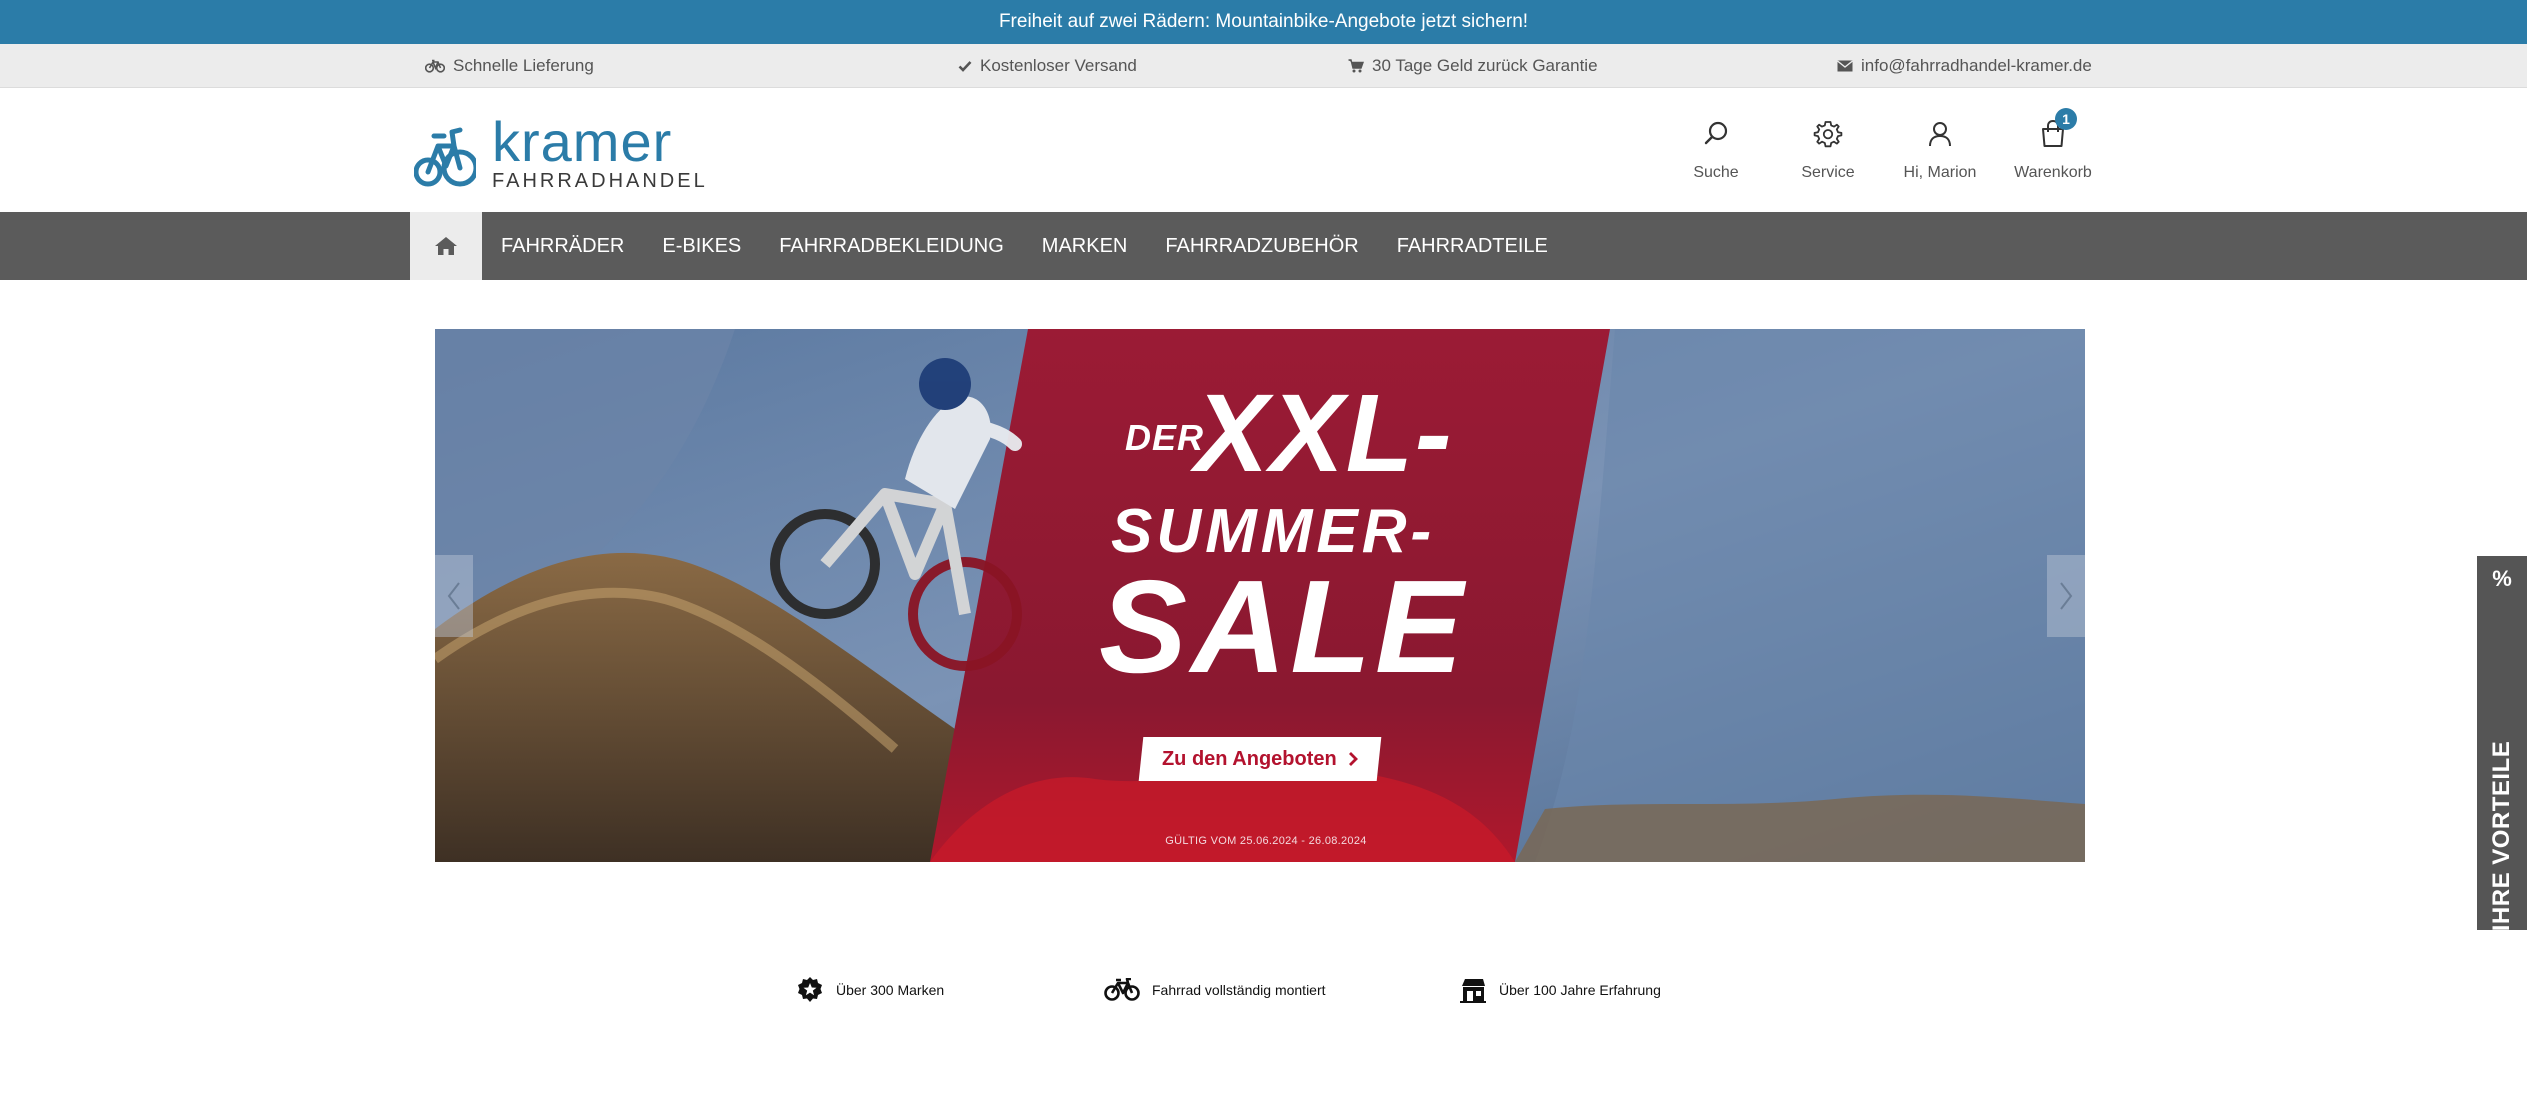  Describe the element at coordinates (1266, 841) in the screenshot. I see `validity-text: GÜLTIG VOM 25.06.2024 - 26.08.2024` at that location.